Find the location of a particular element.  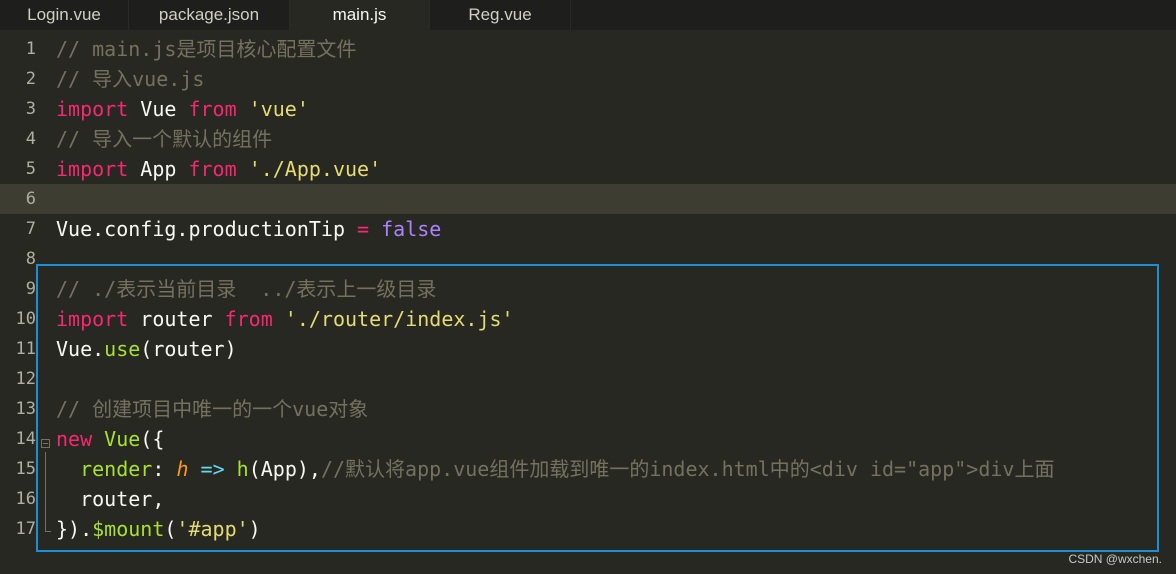

code-token: '#app' is located at coordinates (212, 529).